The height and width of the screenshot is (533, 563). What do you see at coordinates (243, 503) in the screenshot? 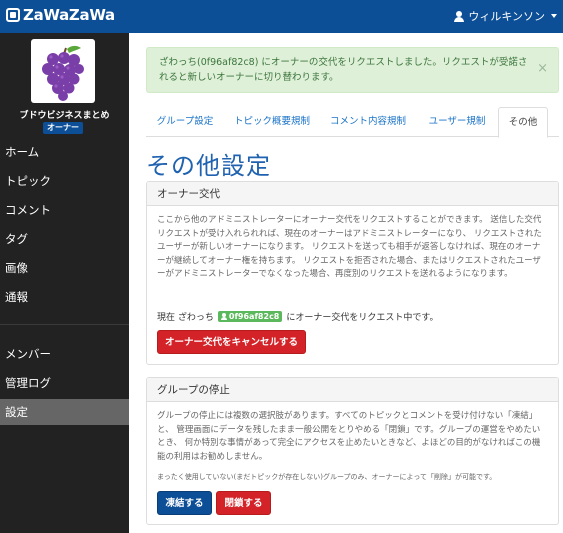
I see `close-group-button: 閉鎖する` at bounding box center [243, 503].